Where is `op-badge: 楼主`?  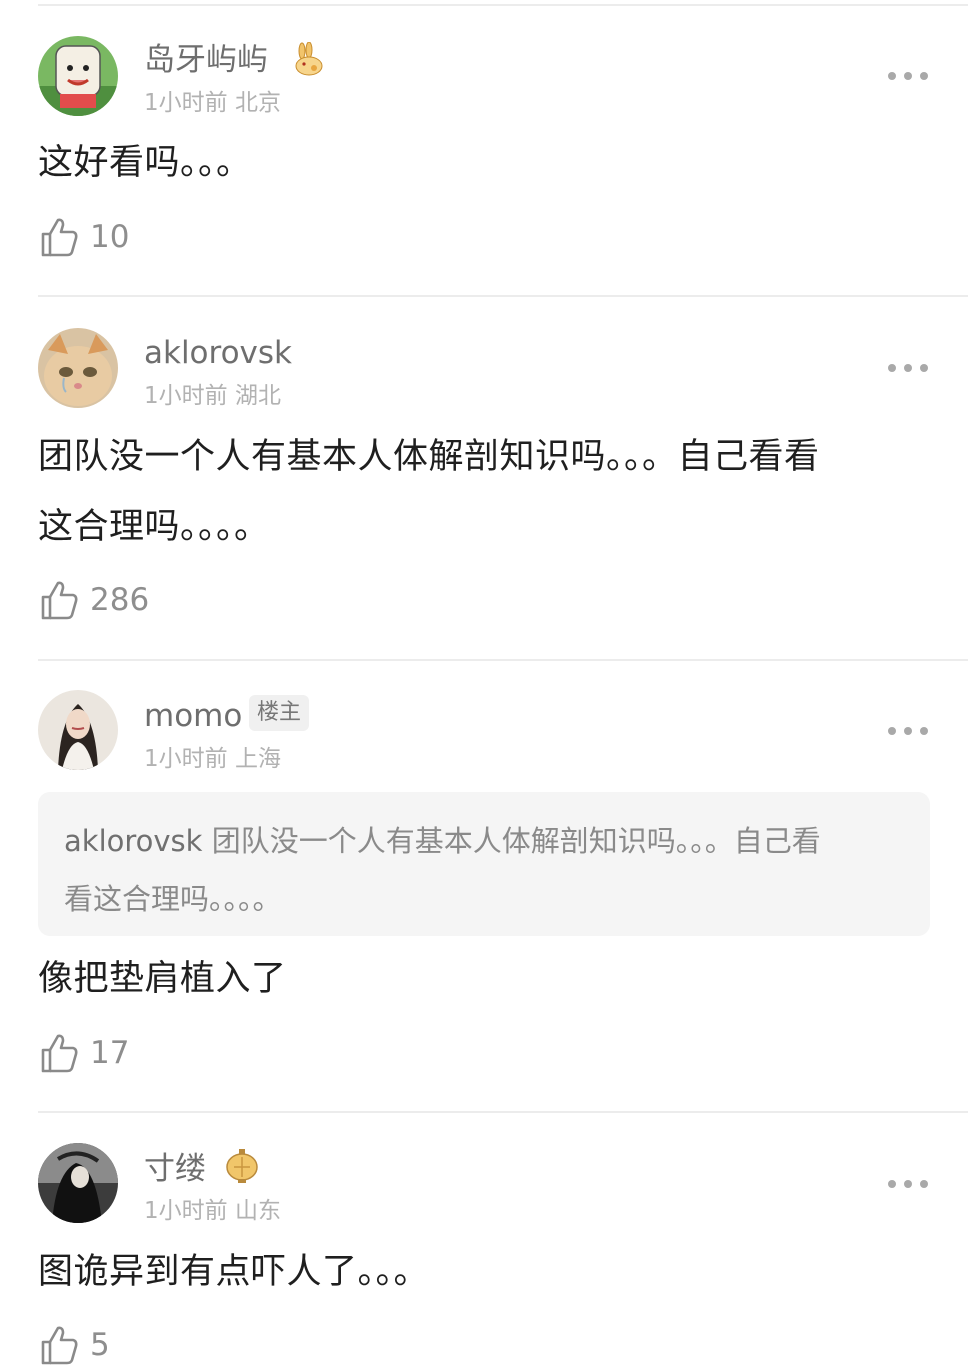 op-badge: 楼主 is located at coordinates (279, 713).